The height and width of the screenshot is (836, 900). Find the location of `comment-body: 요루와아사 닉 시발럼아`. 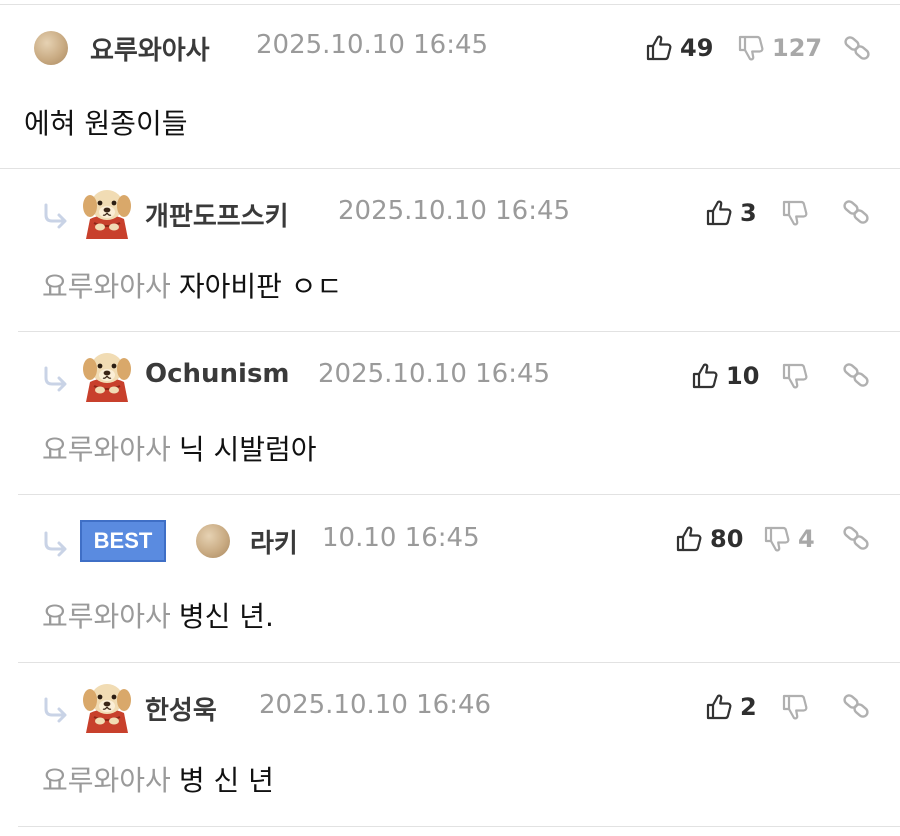

comment-body: 요루와아사 닉 시발럼아 is located at coordinates (179, 448).